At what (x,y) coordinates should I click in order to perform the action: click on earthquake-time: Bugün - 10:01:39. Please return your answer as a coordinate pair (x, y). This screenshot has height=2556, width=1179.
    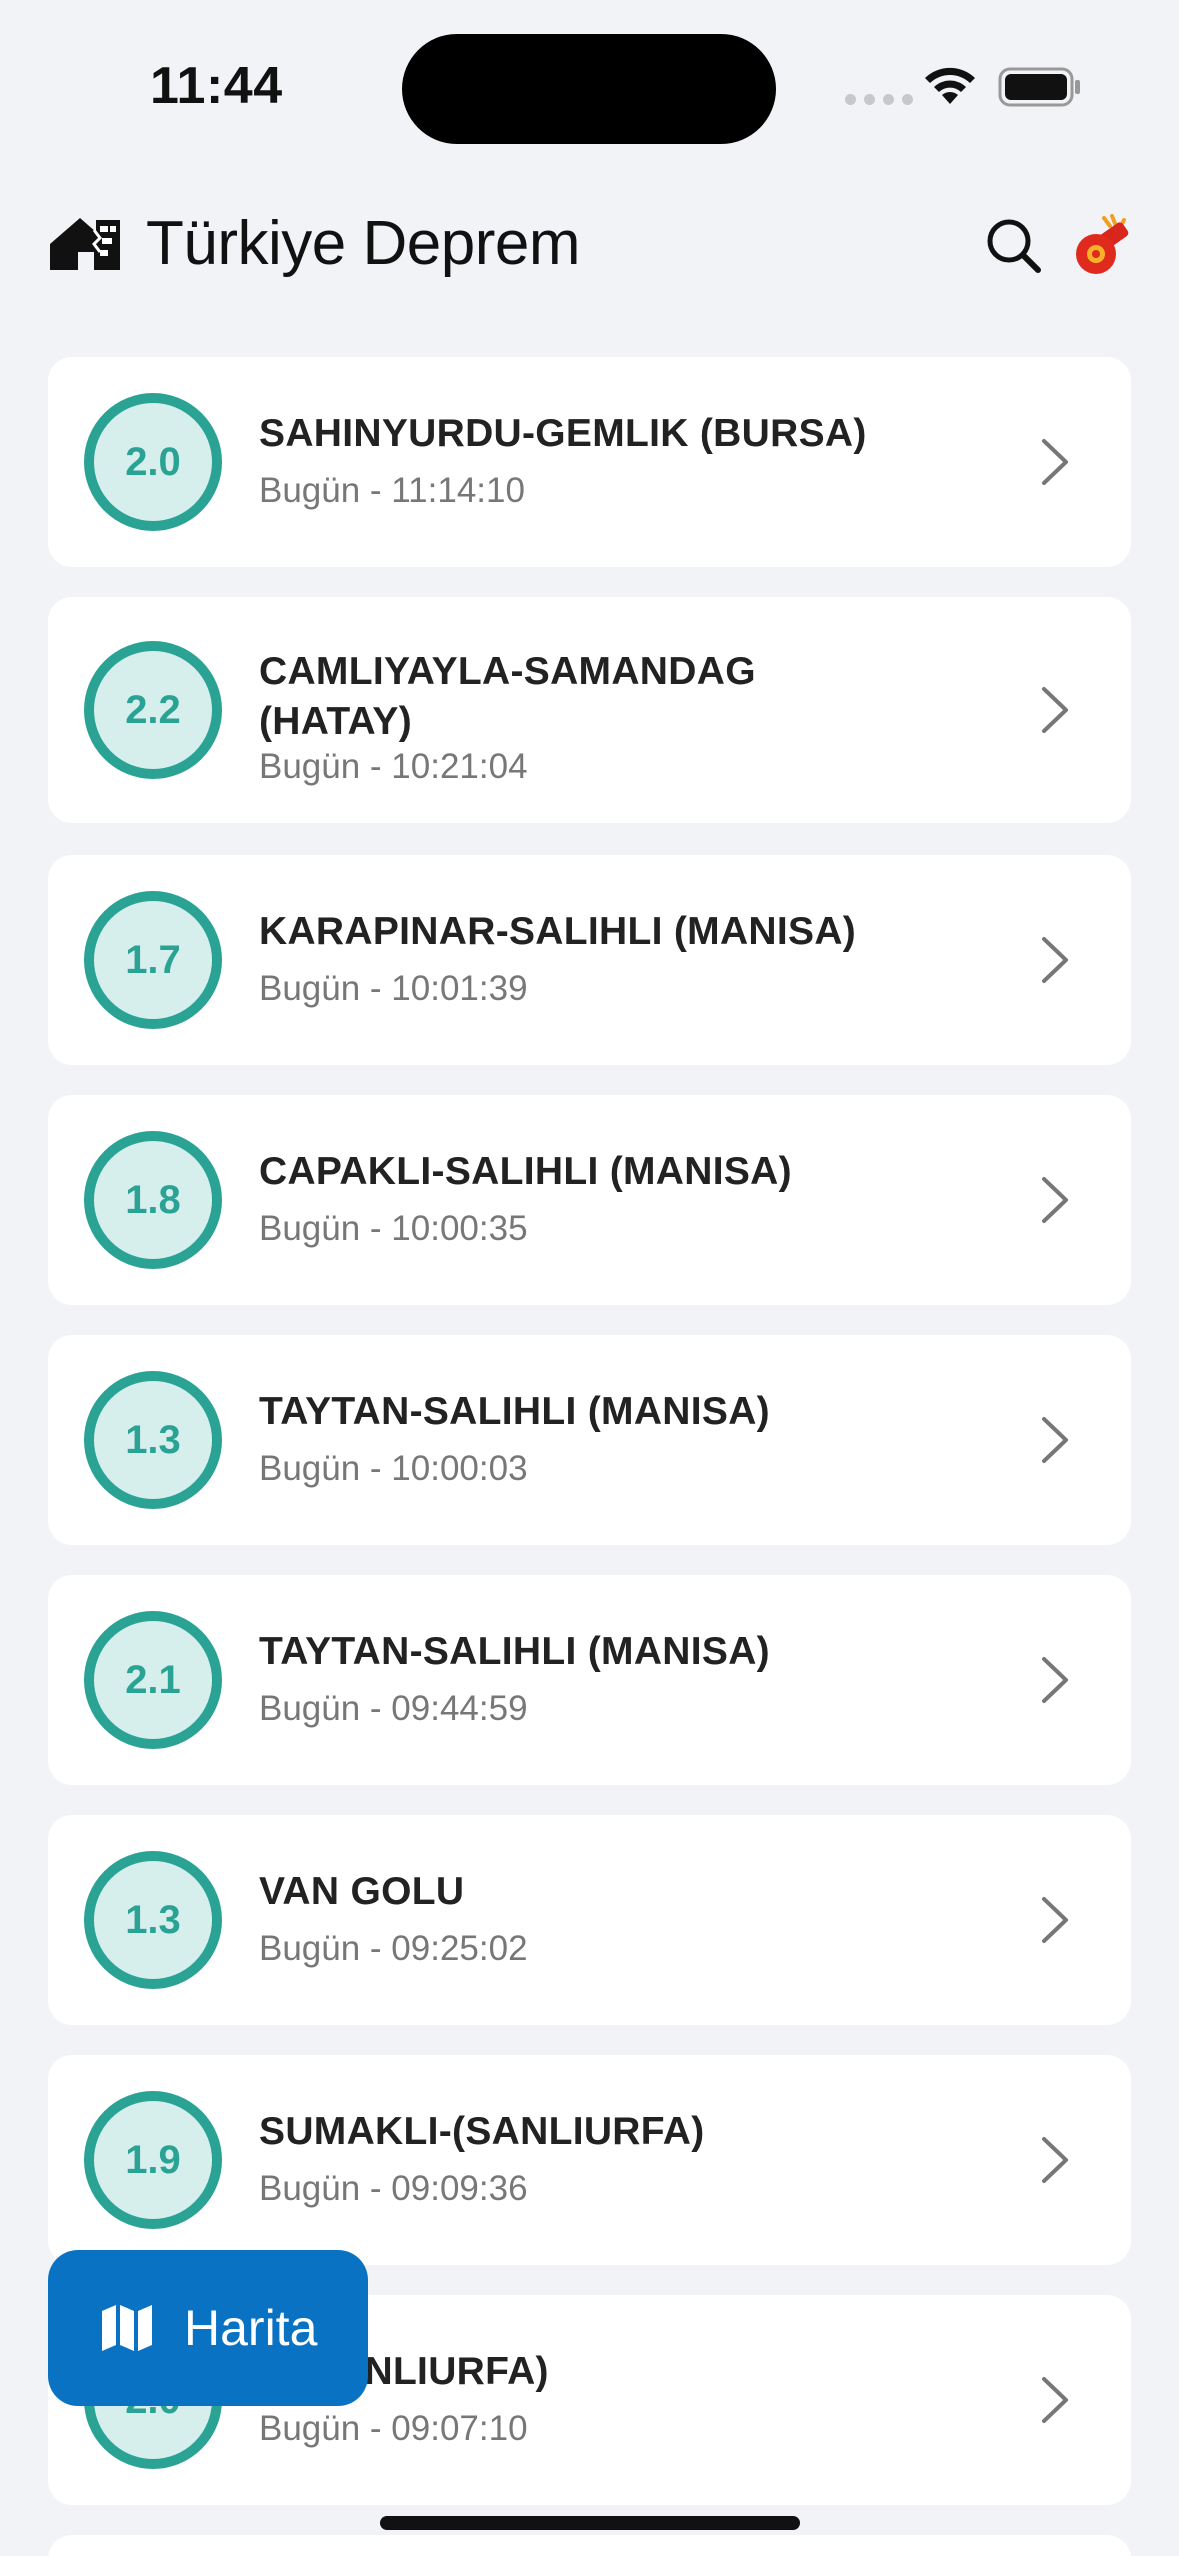
    Looking at the image, I should click on (393, 988).